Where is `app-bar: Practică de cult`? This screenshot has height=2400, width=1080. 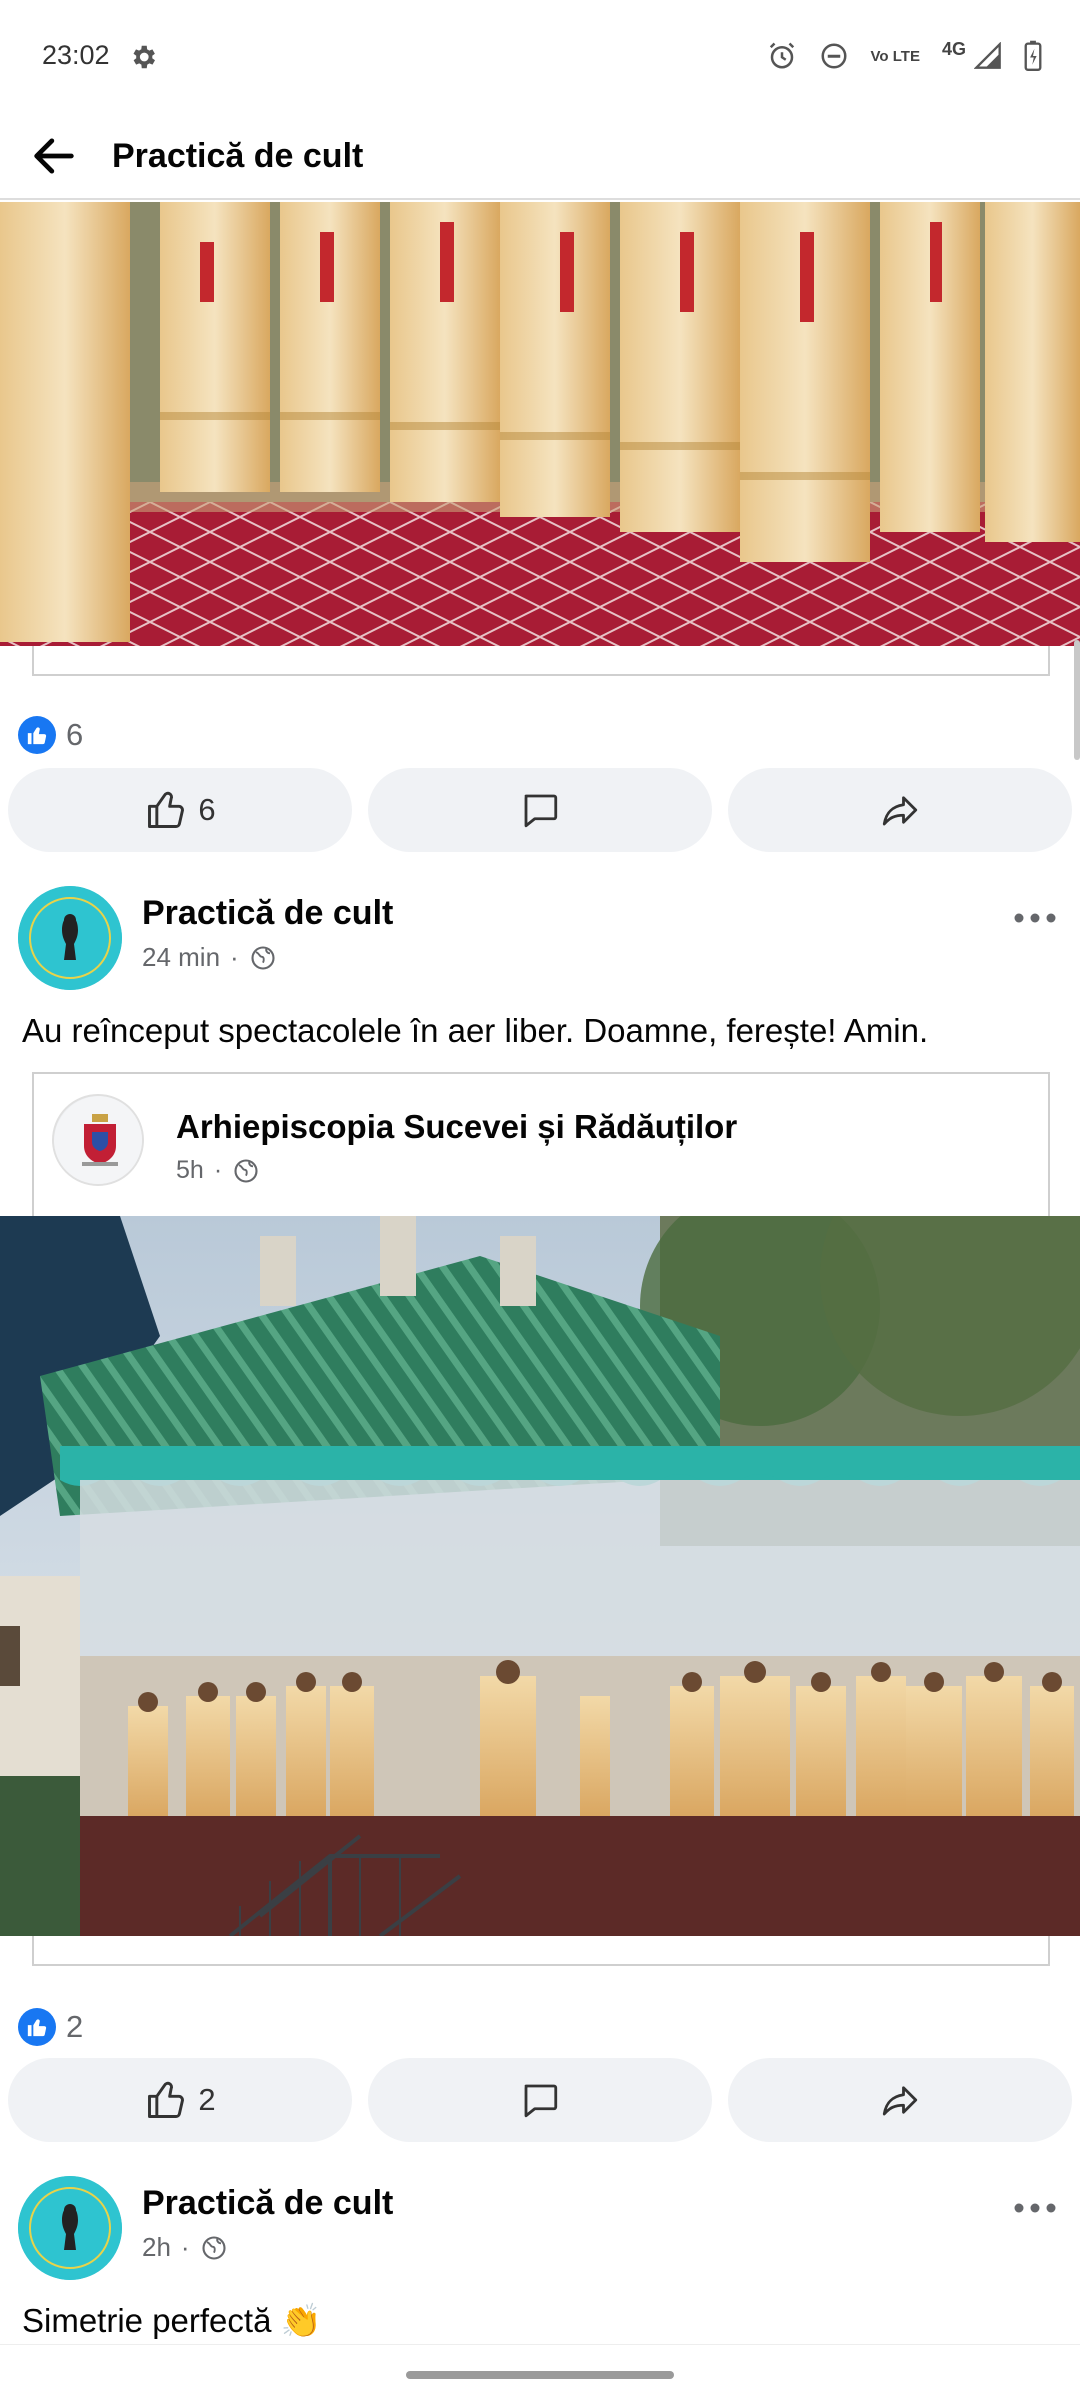 app-bar: Practică de cult is located at coordinates (540, 156).